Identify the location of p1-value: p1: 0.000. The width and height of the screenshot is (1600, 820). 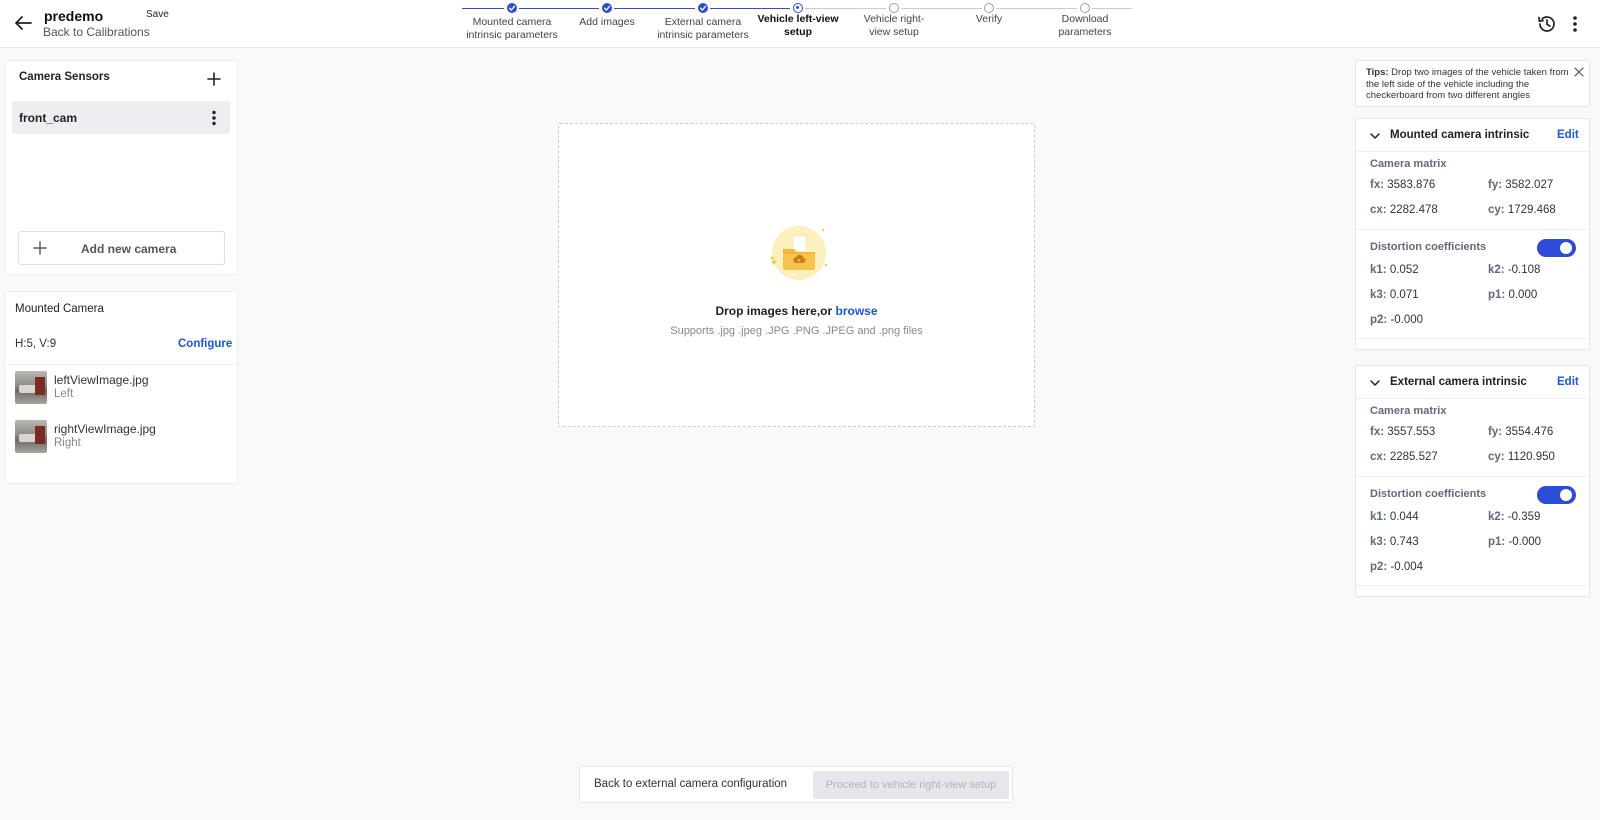
(1513, 295).